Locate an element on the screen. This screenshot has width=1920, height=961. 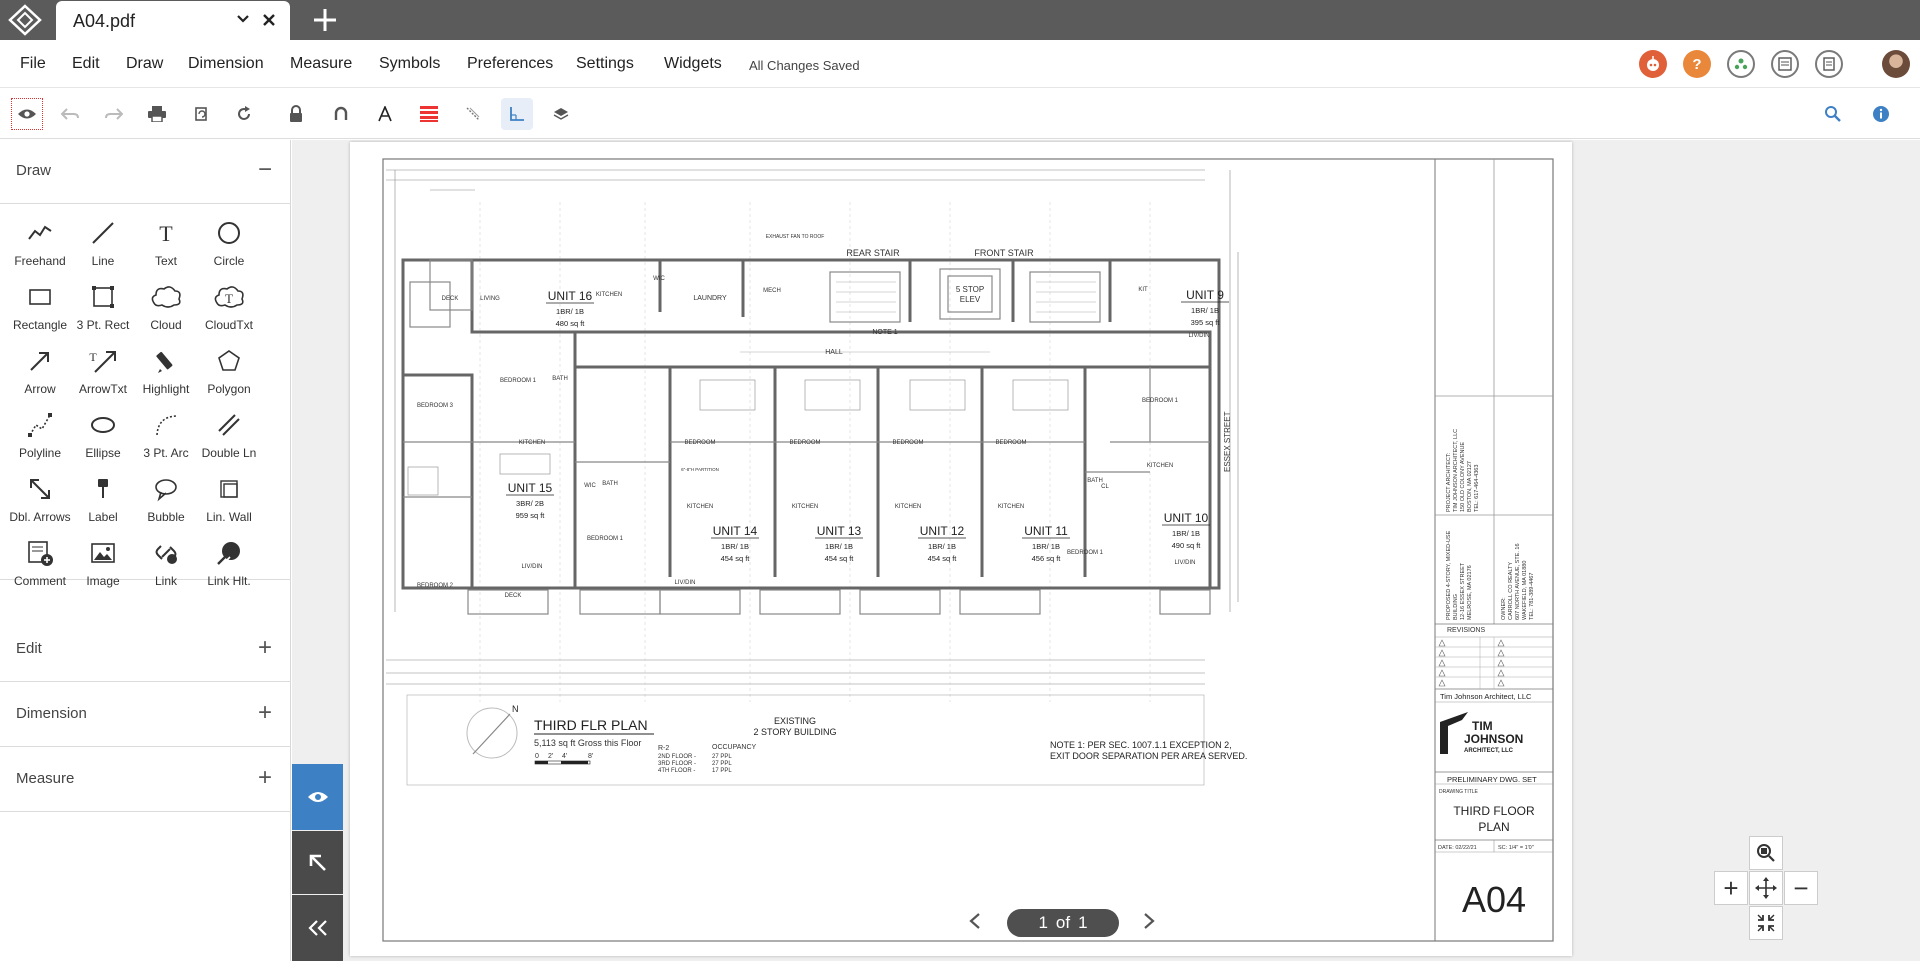
polyline-icon is located at coordinates (40, 425).